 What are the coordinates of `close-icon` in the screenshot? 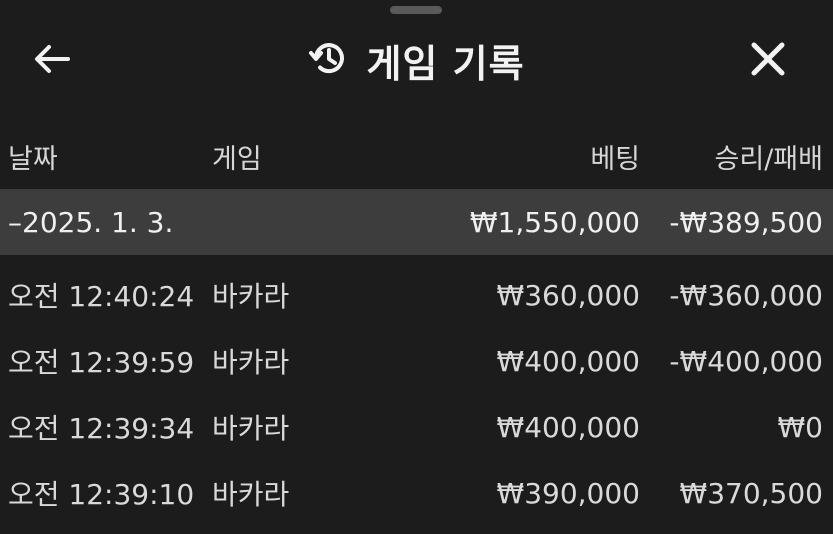 It's located at (768, 61).